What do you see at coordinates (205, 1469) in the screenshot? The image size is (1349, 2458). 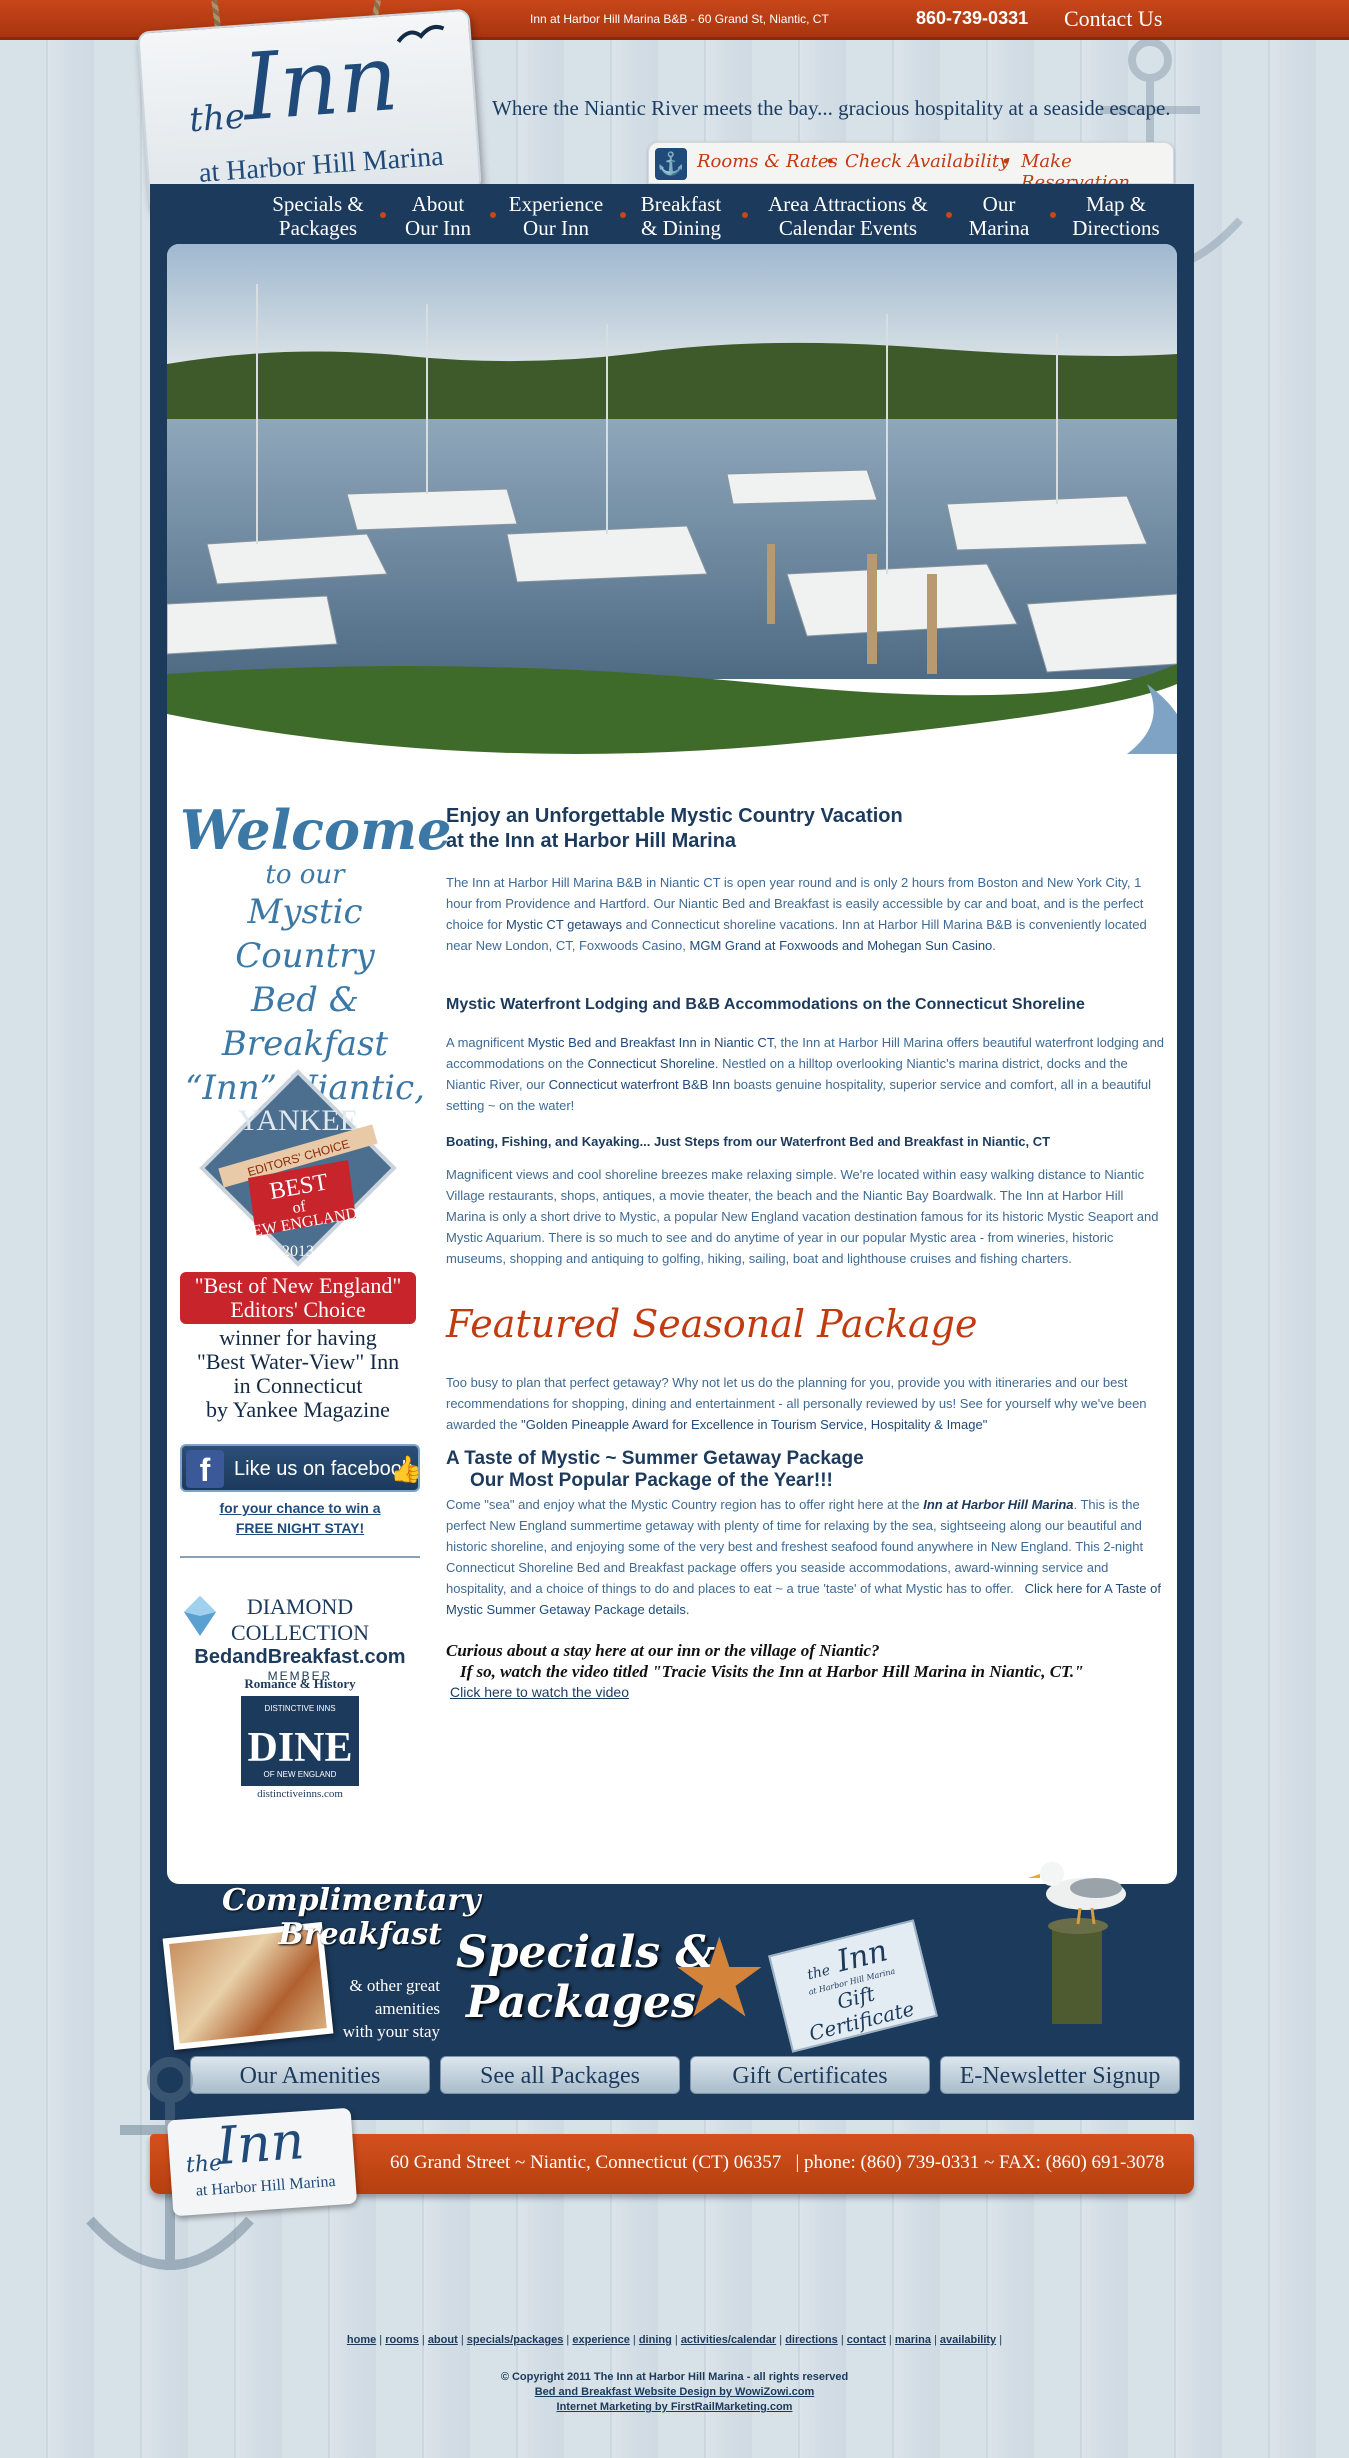 I see `facebook-icon: f` at bounding box center [205, 1469].